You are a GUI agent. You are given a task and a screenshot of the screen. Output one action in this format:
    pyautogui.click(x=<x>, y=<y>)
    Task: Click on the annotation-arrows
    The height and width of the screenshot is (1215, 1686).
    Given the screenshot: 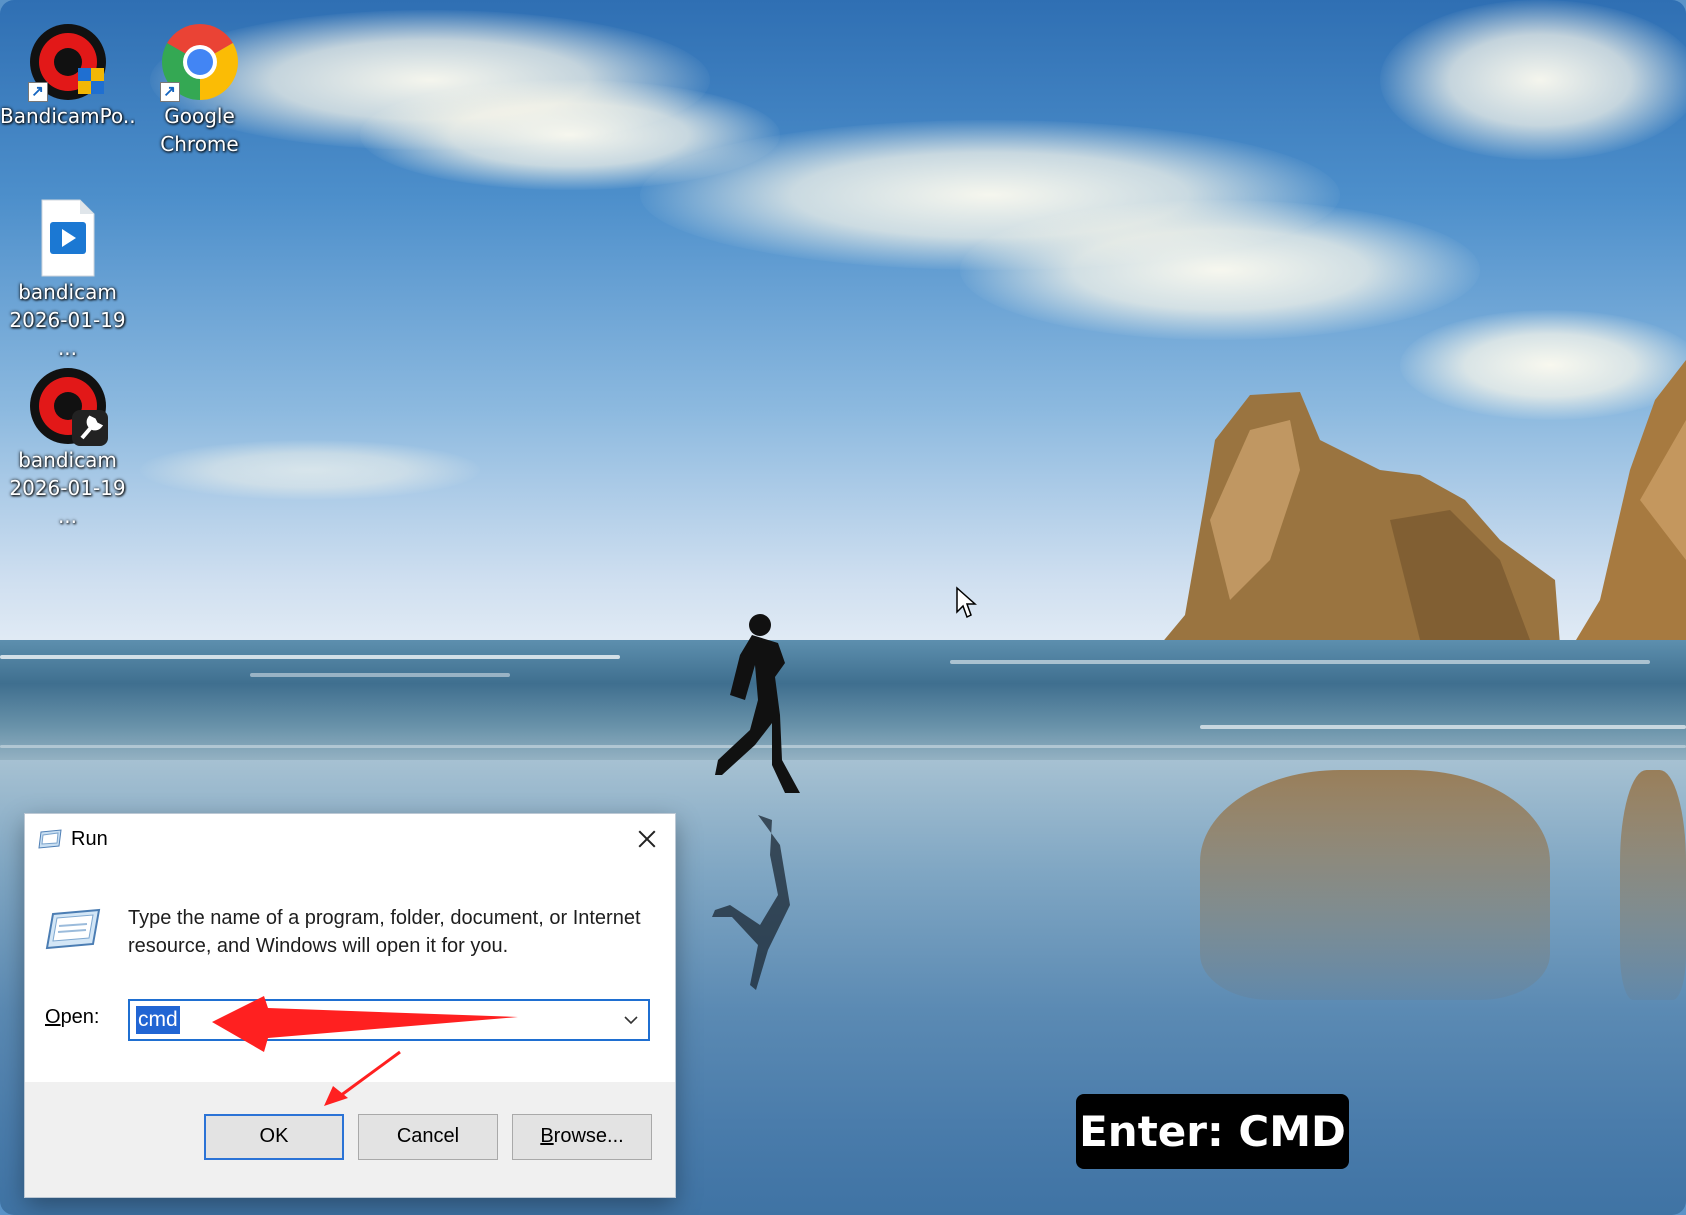 What is the action you would take?
    pyautogui.click(x=365, y=1051)
    